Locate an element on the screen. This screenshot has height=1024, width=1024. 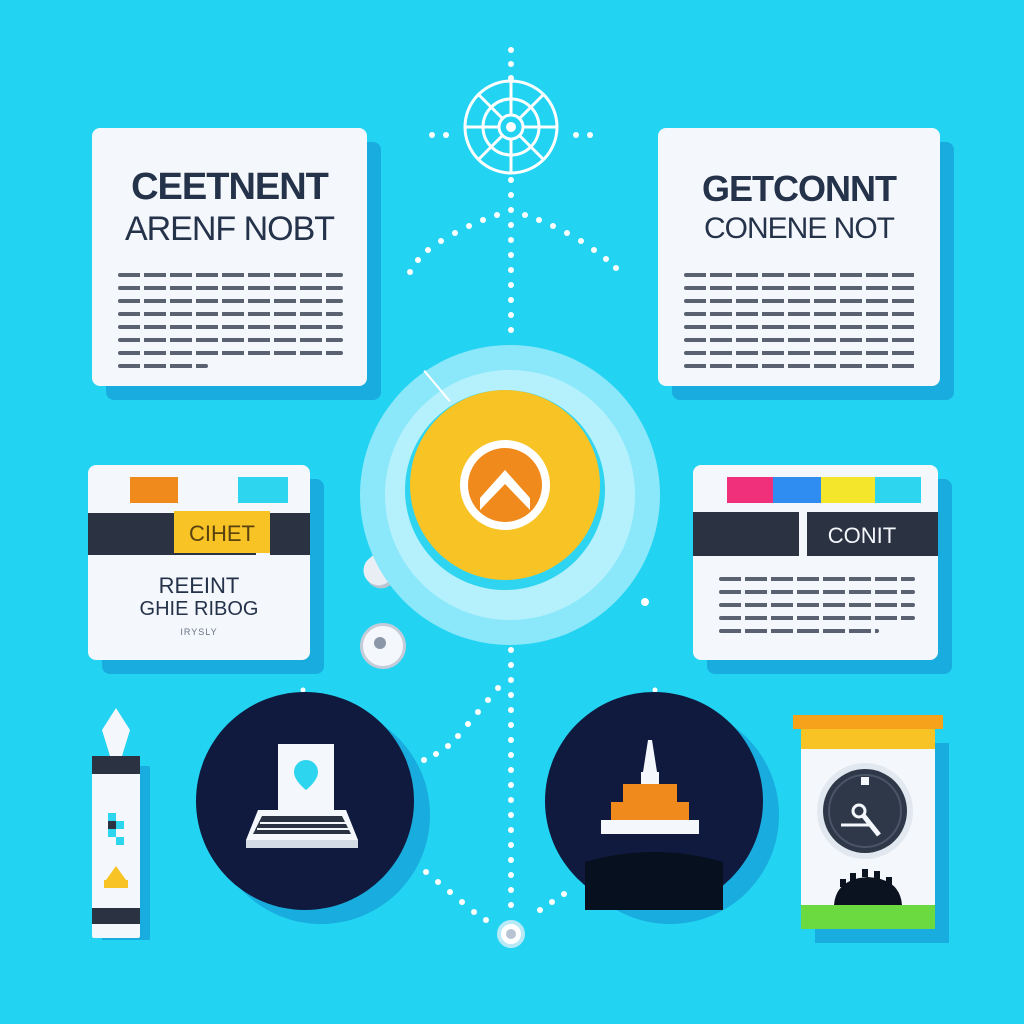
pedestal-disc is located at coordinates (654, 801).